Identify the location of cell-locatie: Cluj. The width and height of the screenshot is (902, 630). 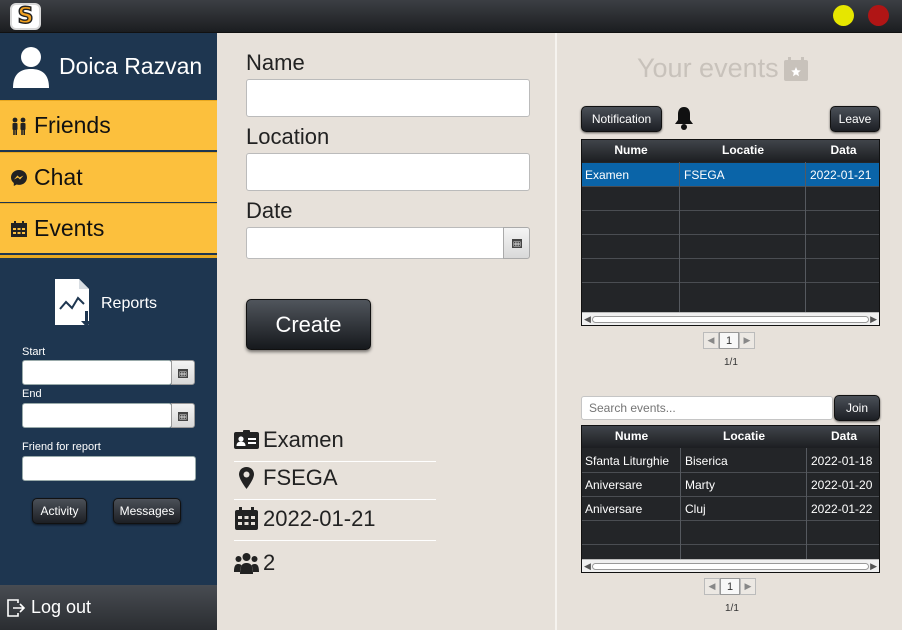
(695, 509).